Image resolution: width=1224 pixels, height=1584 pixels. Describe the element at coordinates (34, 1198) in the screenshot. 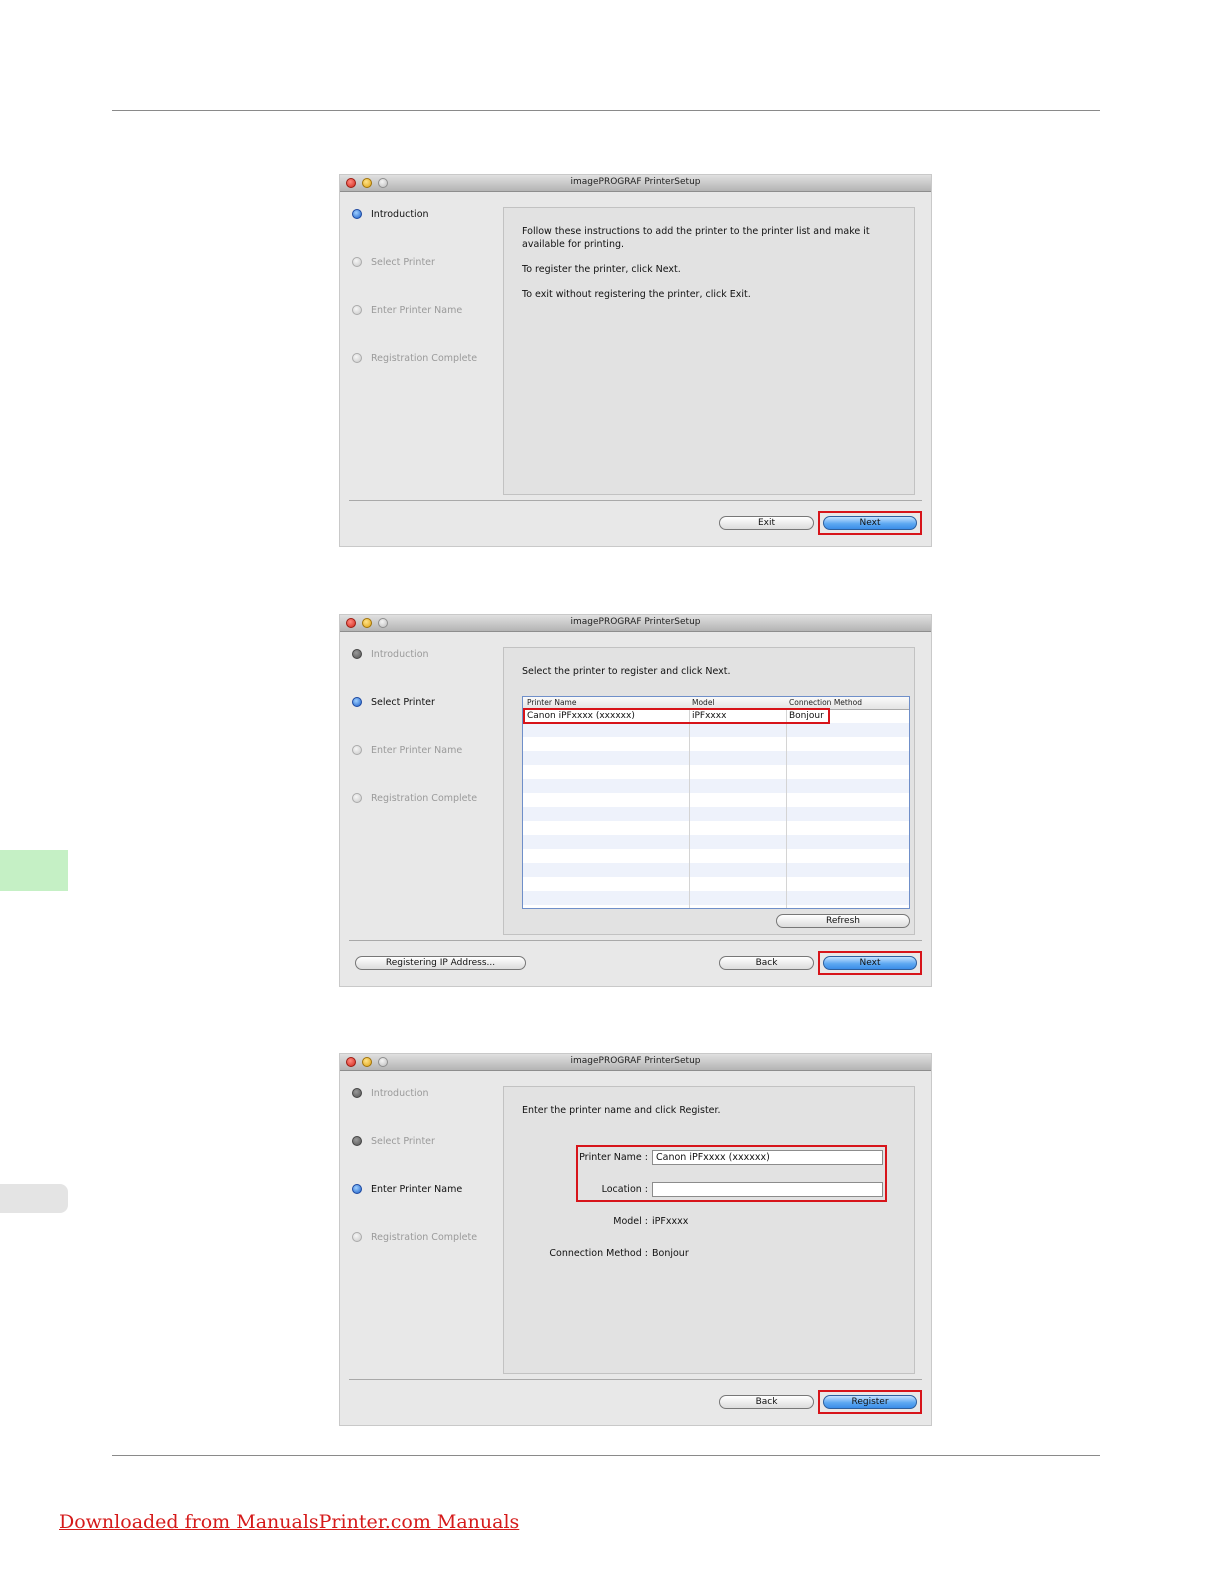

I see `chapter-tab-gray` at that location.